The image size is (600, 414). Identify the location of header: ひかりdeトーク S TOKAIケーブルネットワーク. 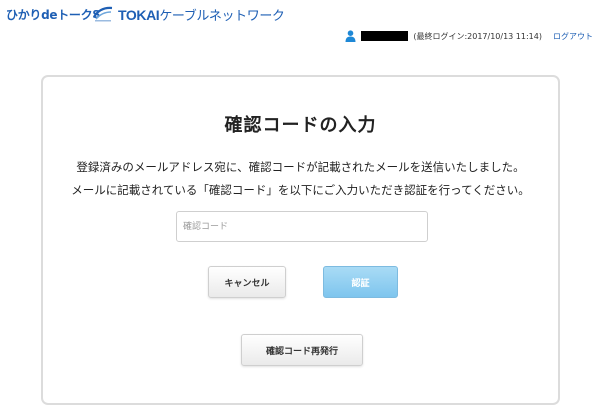
(300, 15).